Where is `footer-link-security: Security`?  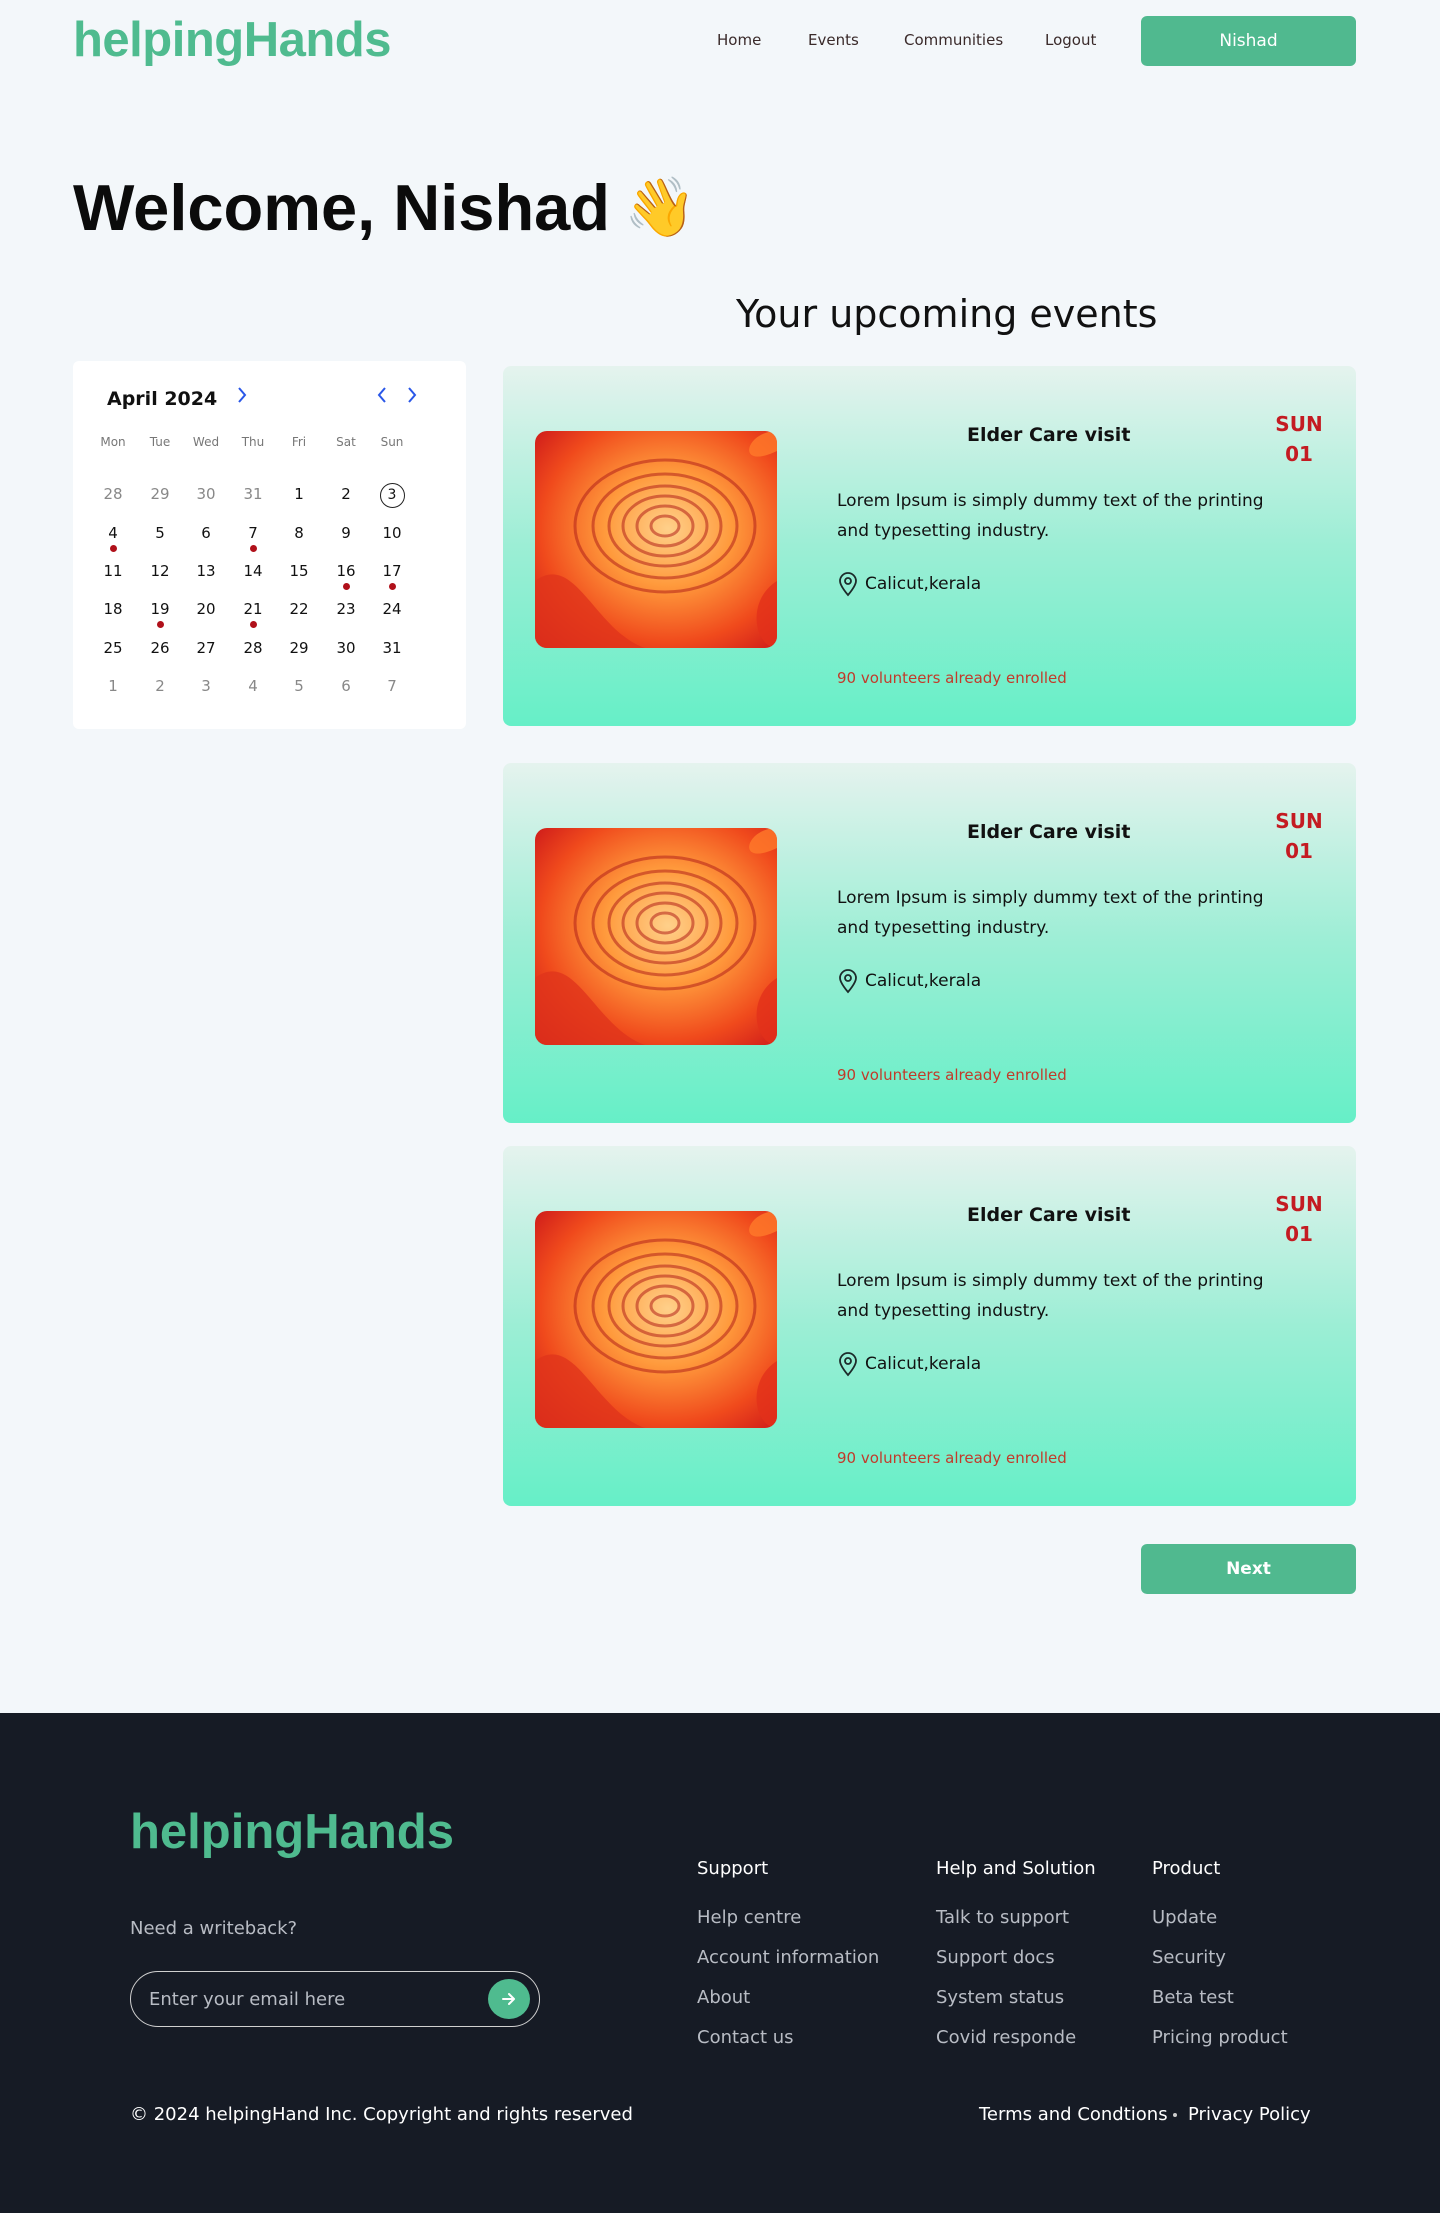 footer-link-security: Security is located at coordinates (1189, 1957).